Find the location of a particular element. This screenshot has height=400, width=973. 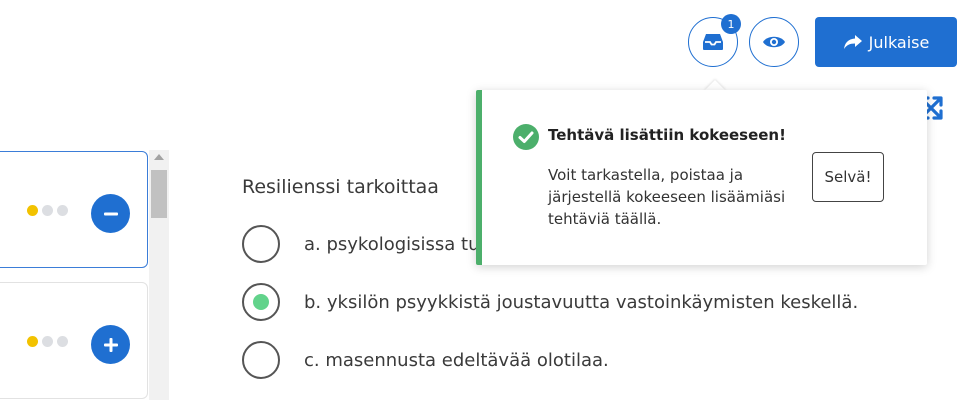

exam-inbox-button: 1 is located at coordinates (714, 40).